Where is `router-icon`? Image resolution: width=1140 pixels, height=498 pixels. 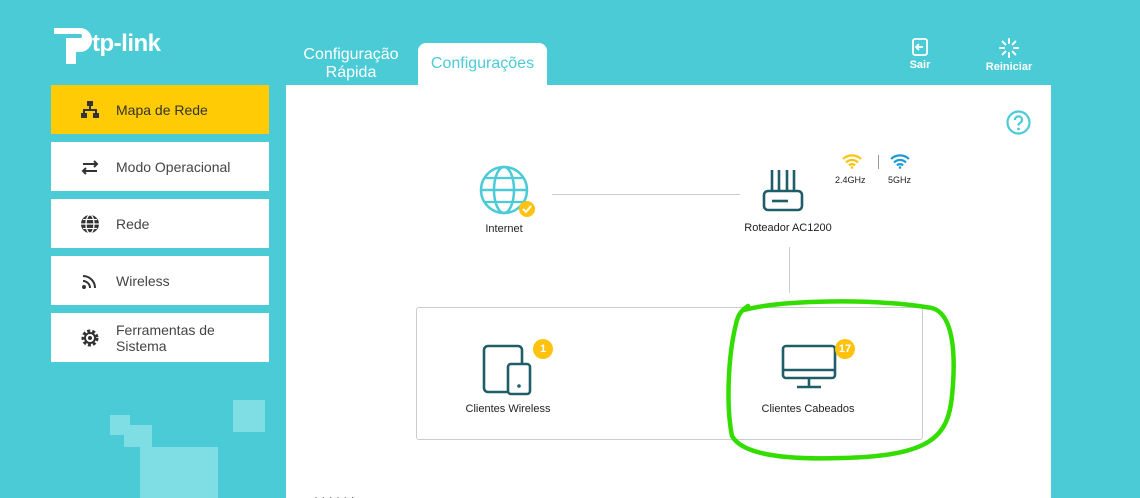 router-icon is located at coordinates (783, 191).